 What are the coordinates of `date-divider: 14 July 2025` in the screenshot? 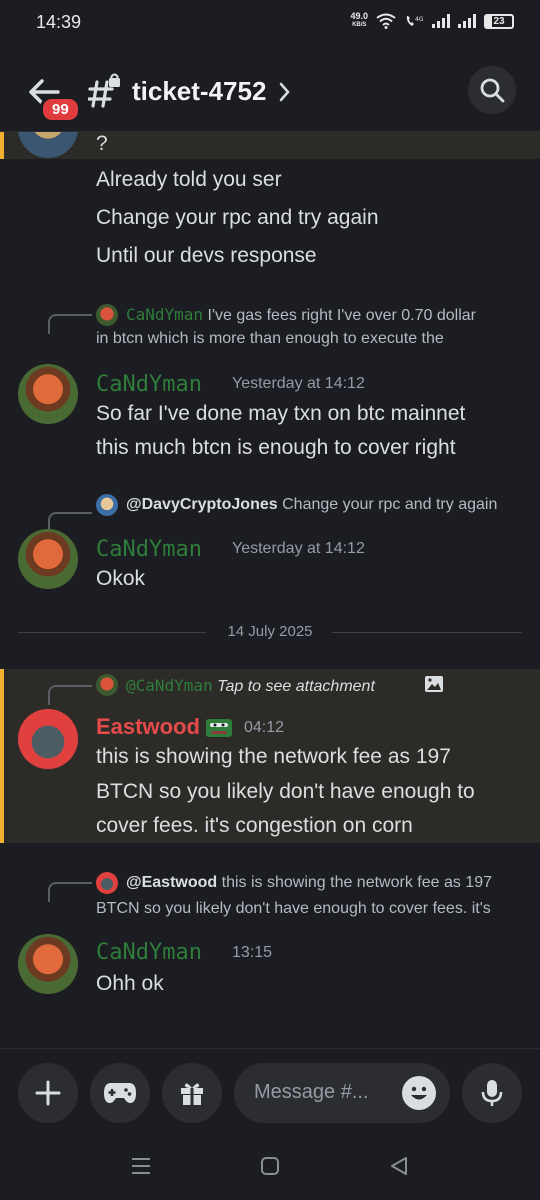 It's located at (270, 633).